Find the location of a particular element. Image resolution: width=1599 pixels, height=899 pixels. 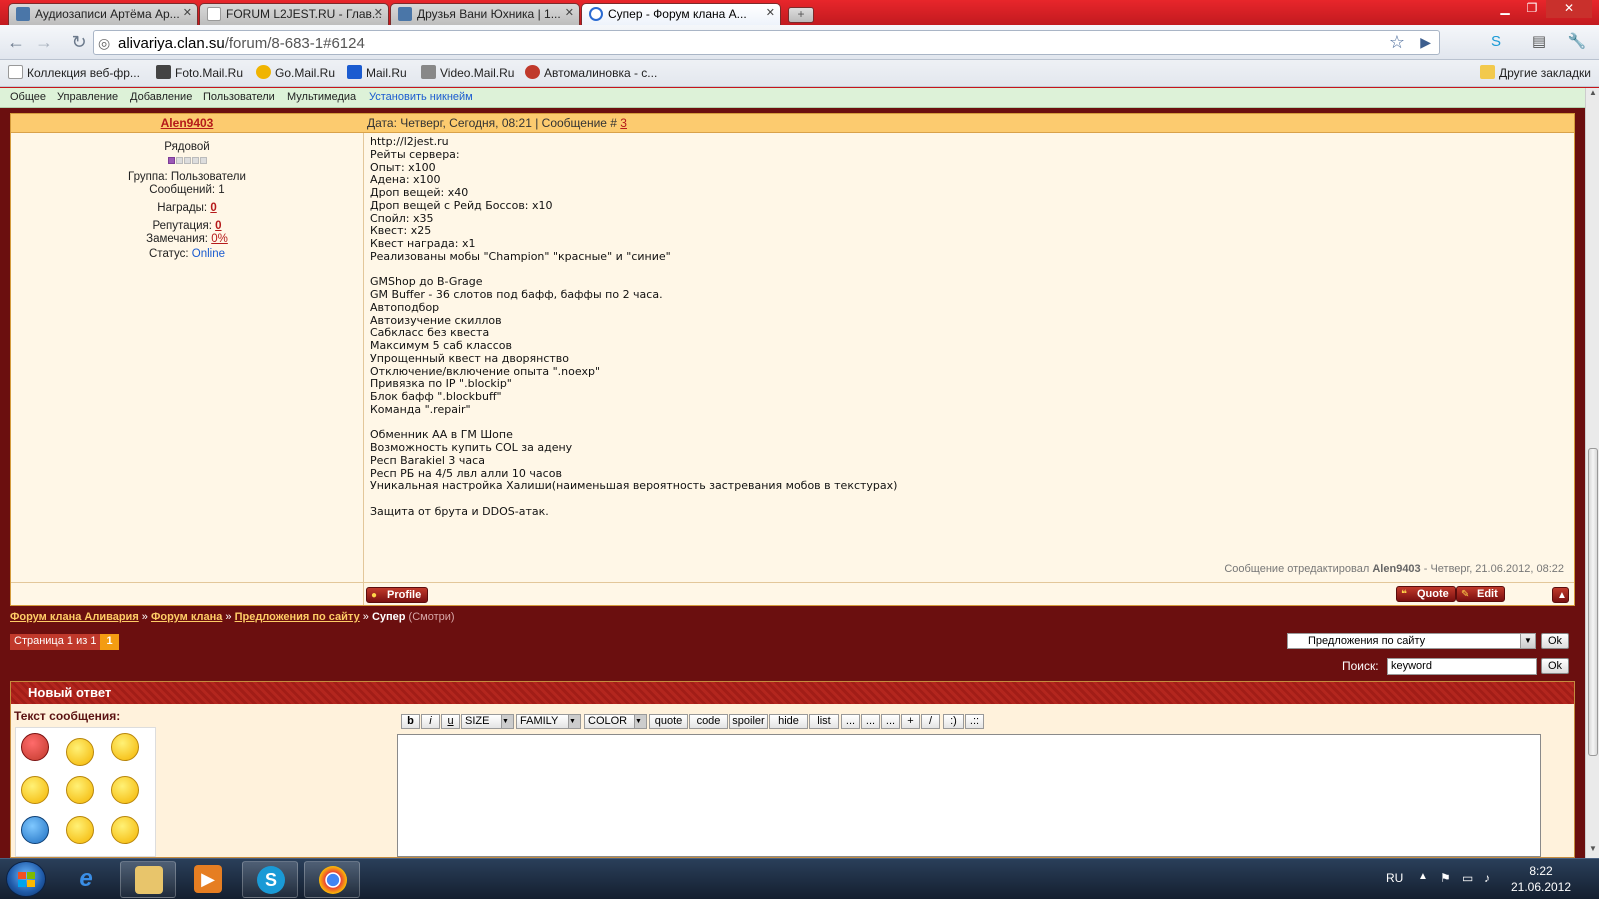

tab-forum-clan: Супер - Форум клана А... ✕ is located at coordinates (681, 14).